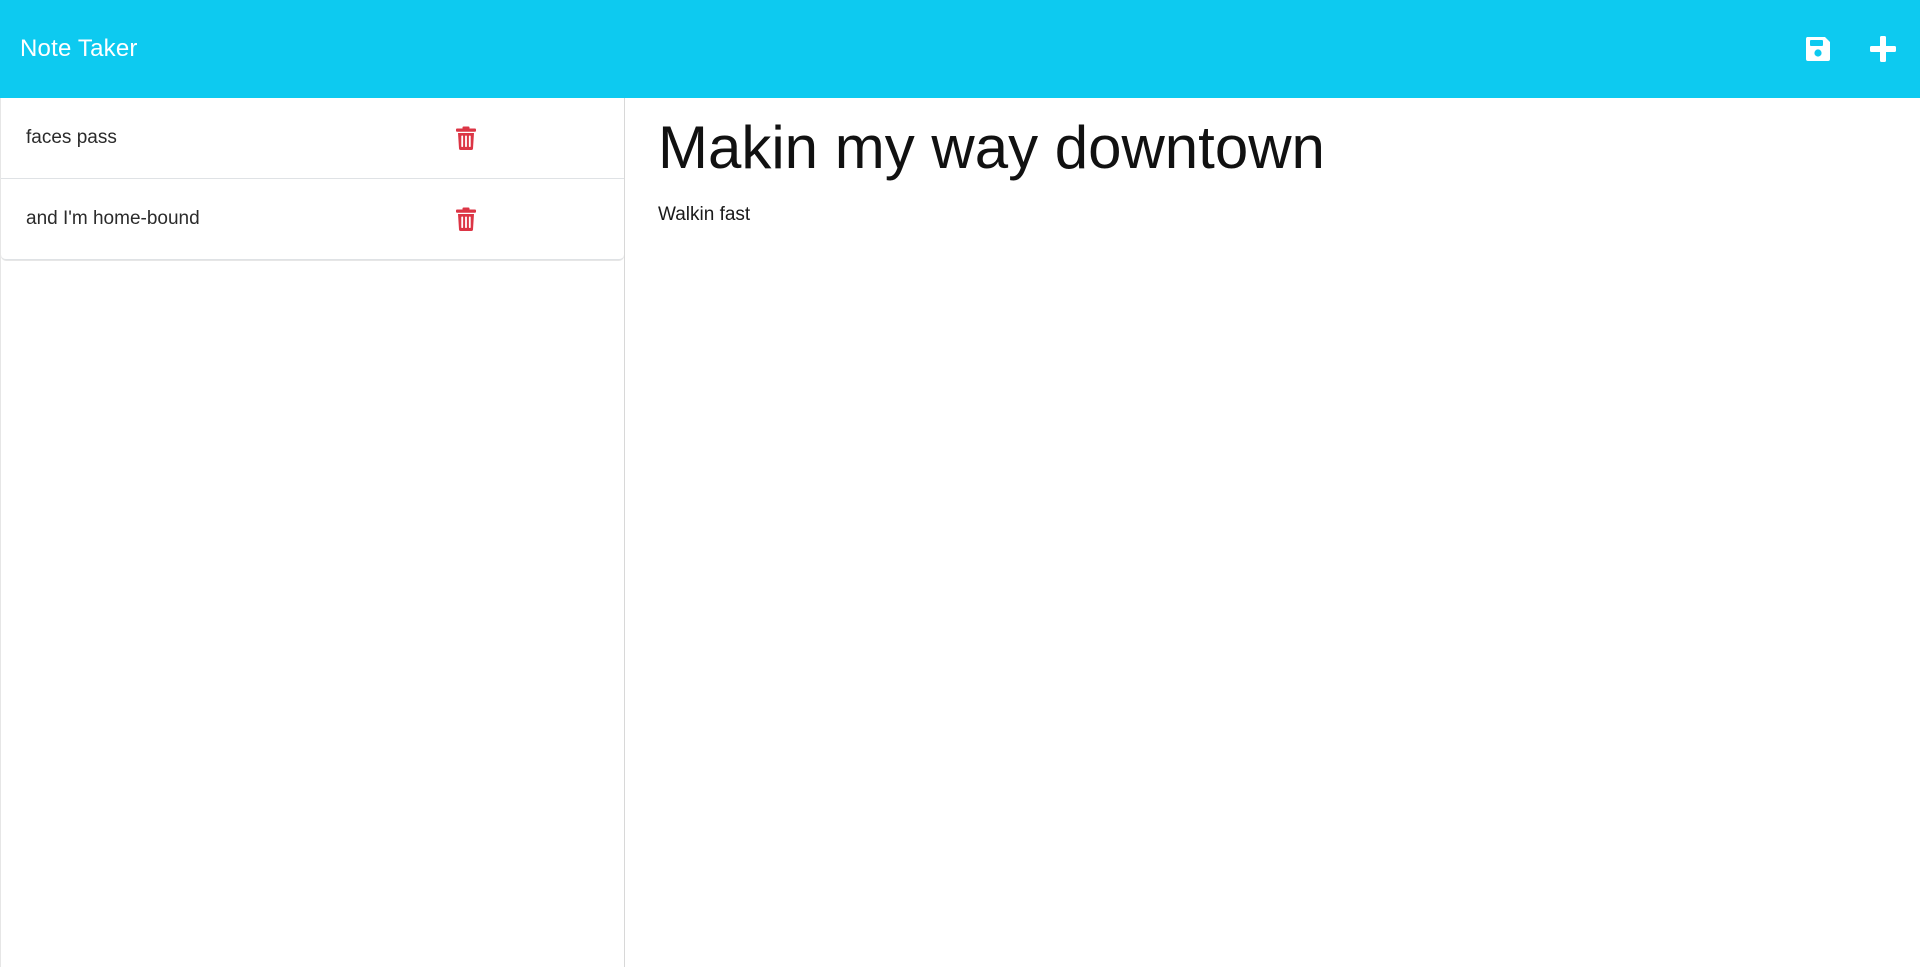  What do you see at coordinates (79, 49) in the screenshot?
I see `app-title: Note Taker` at bounding box center [79, 49].